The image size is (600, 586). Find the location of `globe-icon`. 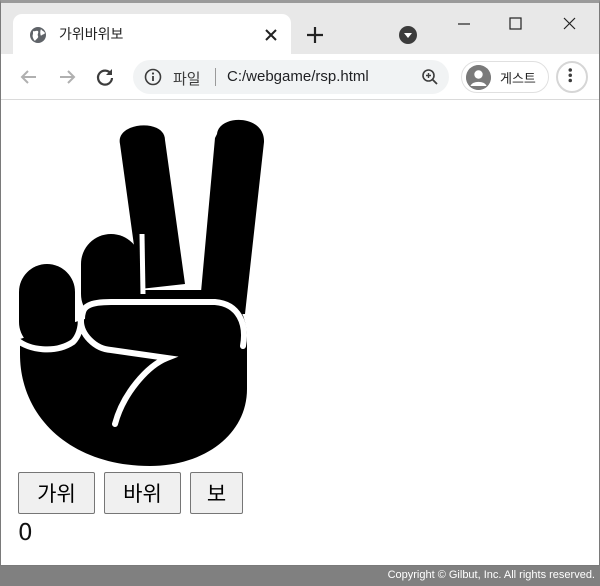

globe-icon is located at coordinates (38, 35).